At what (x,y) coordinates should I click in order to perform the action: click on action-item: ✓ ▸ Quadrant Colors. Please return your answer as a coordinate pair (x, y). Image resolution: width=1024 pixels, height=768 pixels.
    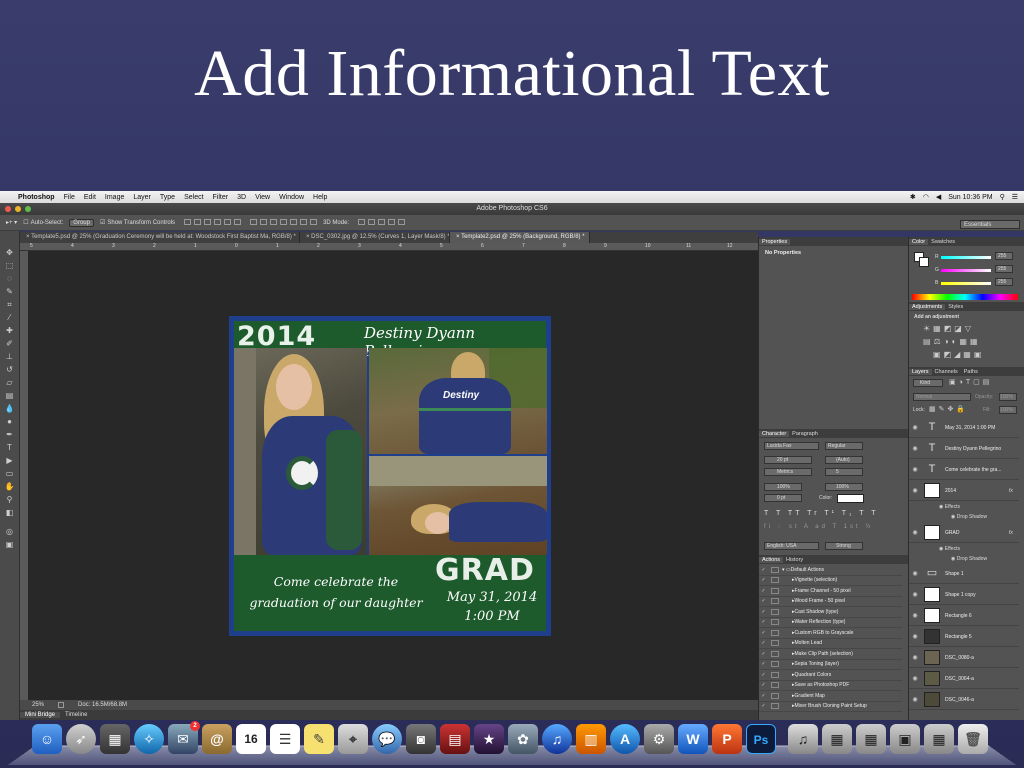
    Looking at the image, I should click on (830, 675).